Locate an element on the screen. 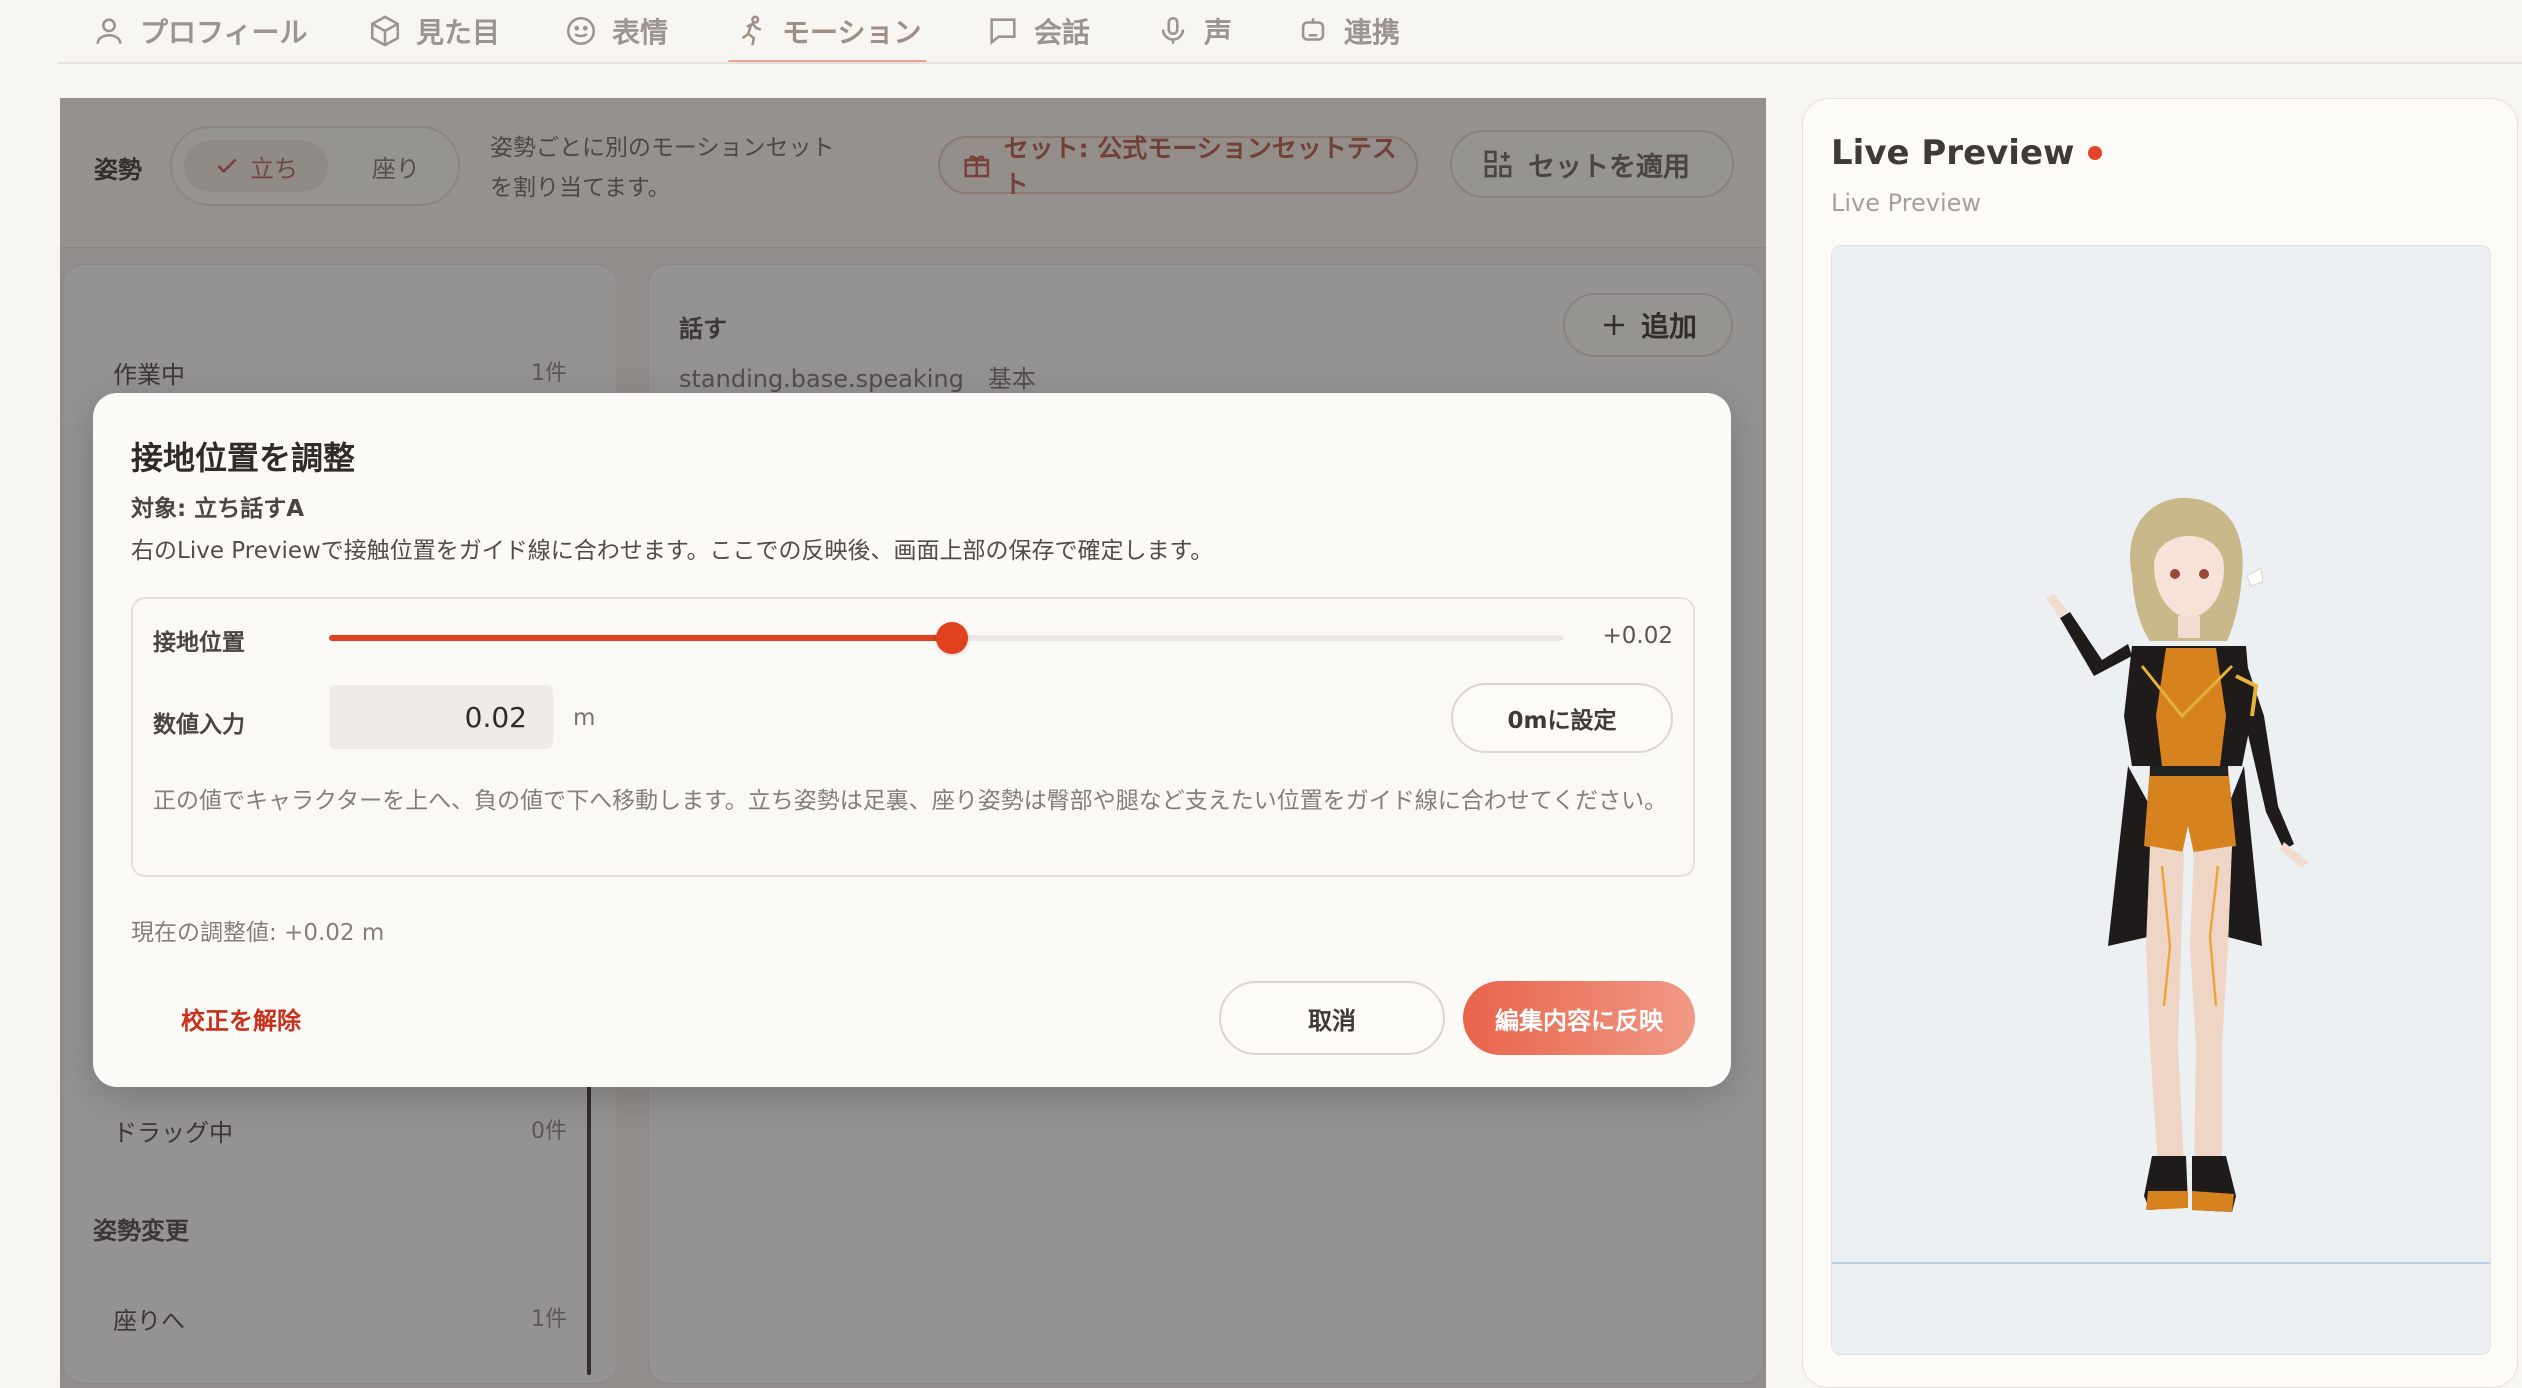 This screenshot has height=1388, width=2522. tab-motion: モーション is located at coordinates (827, 32).